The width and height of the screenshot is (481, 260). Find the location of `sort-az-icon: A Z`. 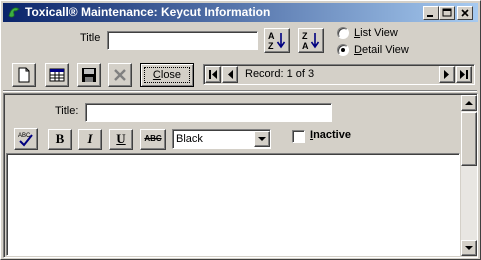

sort-az-icon: A Z is located at coordinates (277, 41).